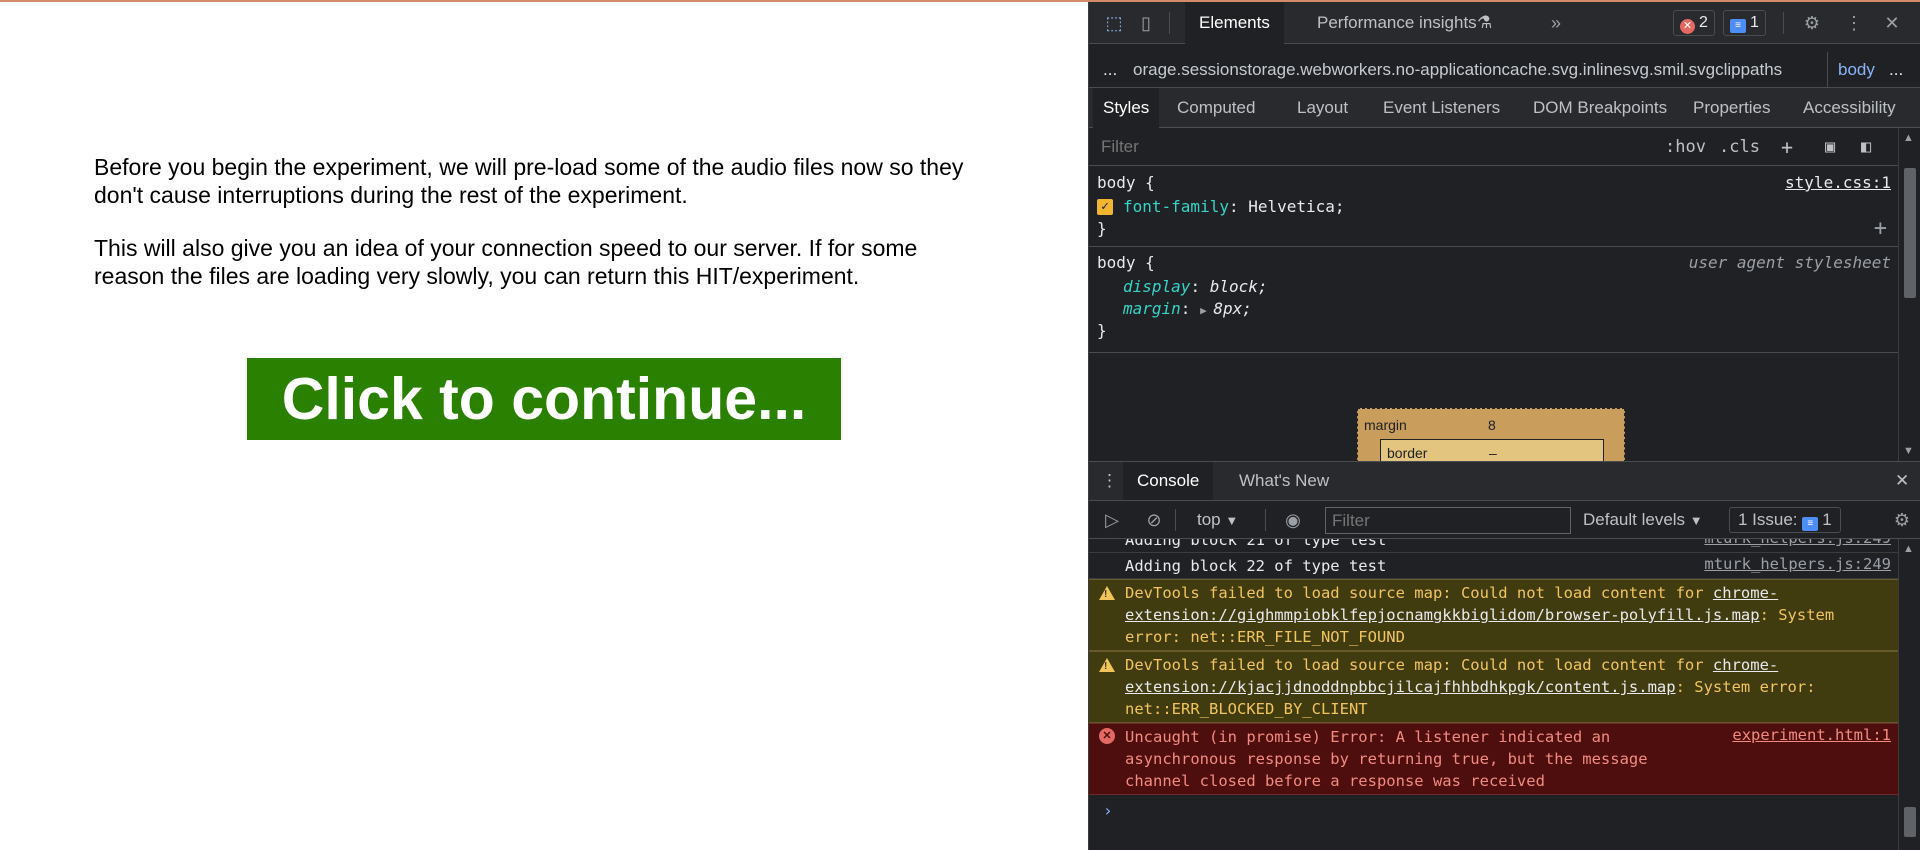 Image resolution: width=1920 pixels, height=850 pixels. Describe the element at coordinates (1908, 451) in the screenshot. I see `scroll-down-icon: ▼` at that location.